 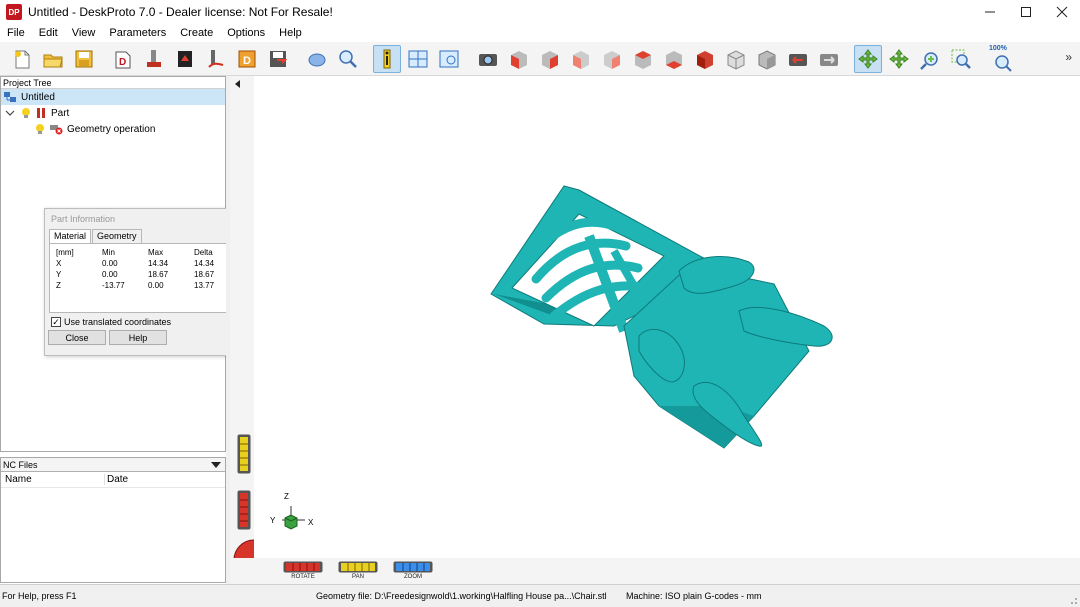 I want to click on menu-create: Create, so click(x=196, y=33).